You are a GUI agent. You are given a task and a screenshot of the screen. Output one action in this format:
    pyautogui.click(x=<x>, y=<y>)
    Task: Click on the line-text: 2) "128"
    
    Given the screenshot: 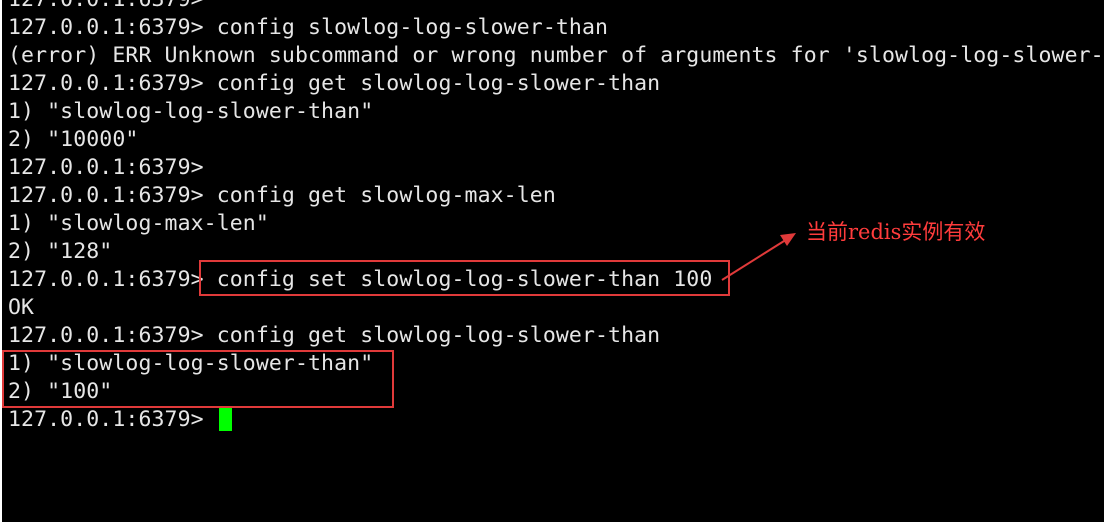 What is the action you would take?
    pyautogui.click(x=60, y=251)
    